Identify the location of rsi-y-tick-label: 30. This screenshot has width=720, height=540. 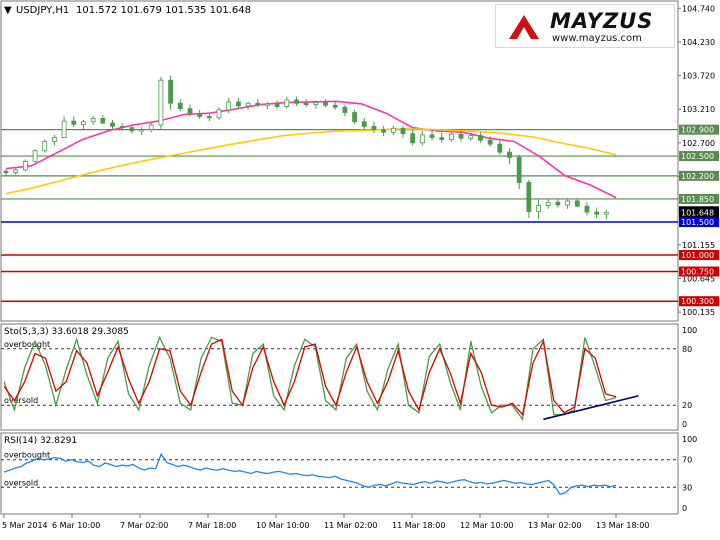
(687, 487).